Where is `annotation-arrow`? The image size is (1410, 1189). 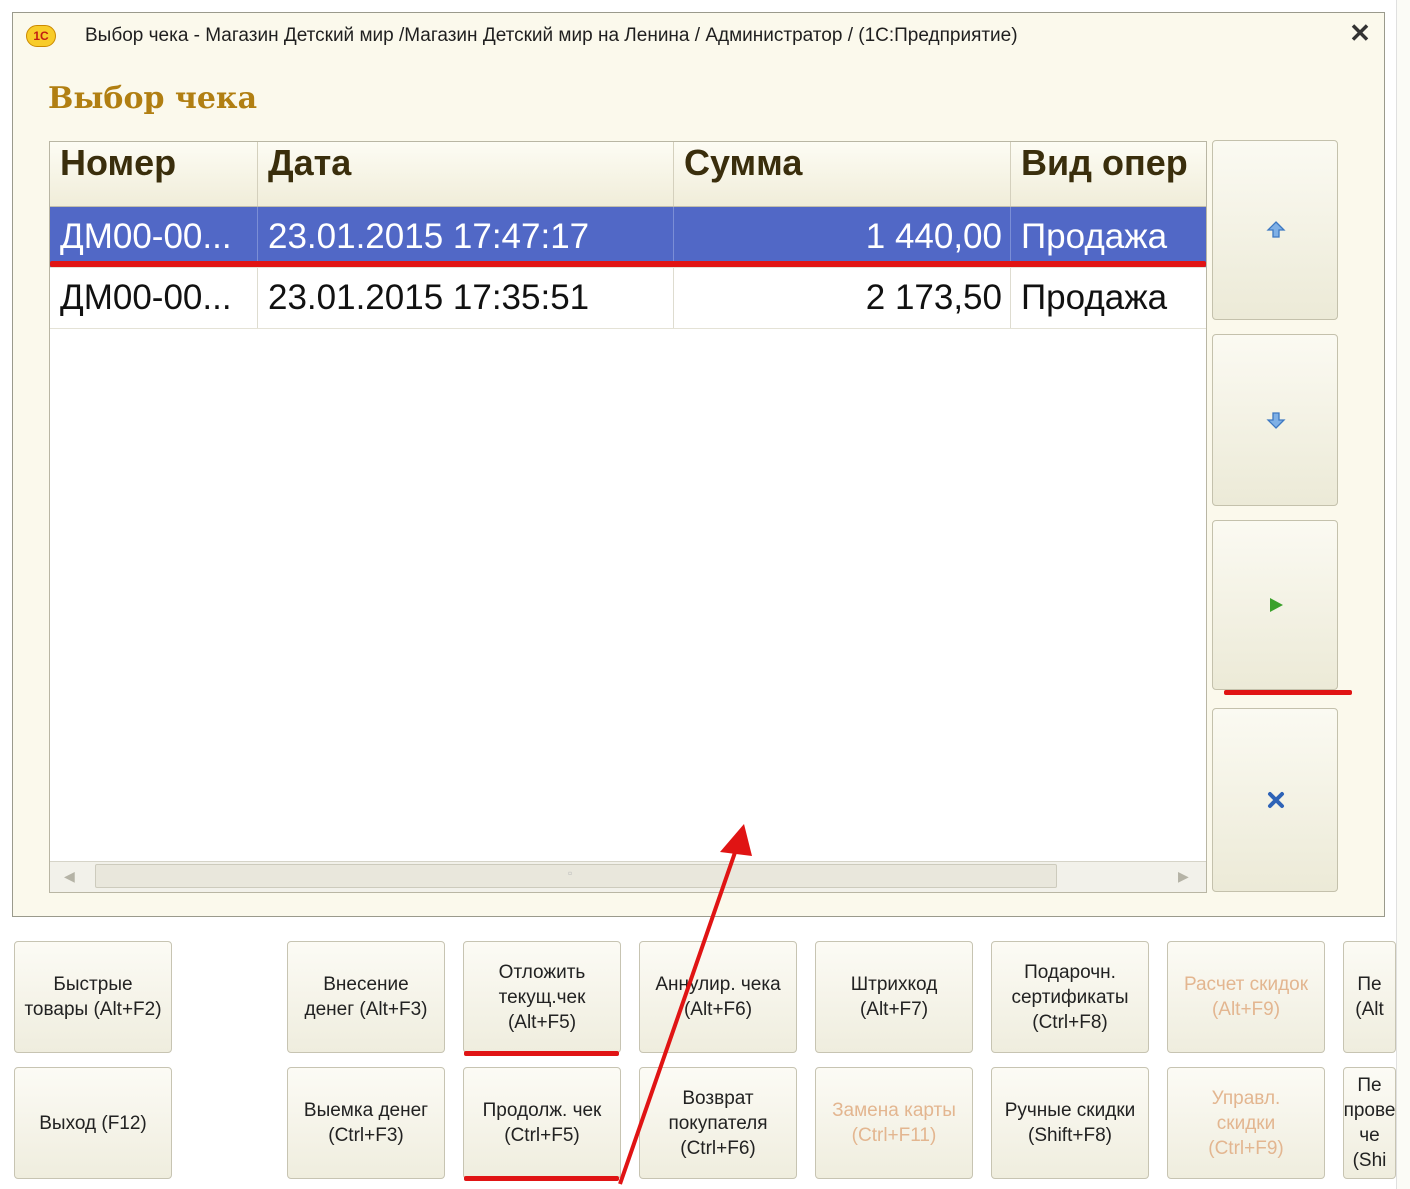
annotation-arrow is located at coordinates (685, 1004).